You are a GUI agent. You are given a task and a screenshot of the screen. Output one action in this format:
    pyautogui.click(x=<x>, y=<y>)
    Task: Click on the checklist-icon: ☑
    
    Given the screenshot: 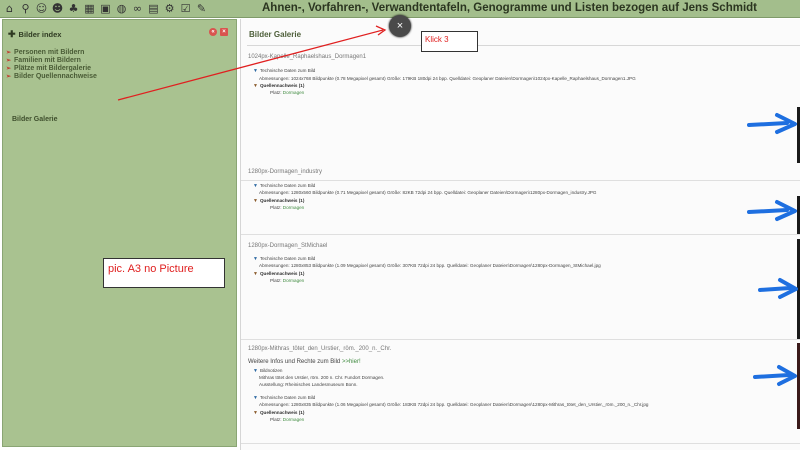 What is the action you would take?
    pyautogui.click(x=185, y=8)
    